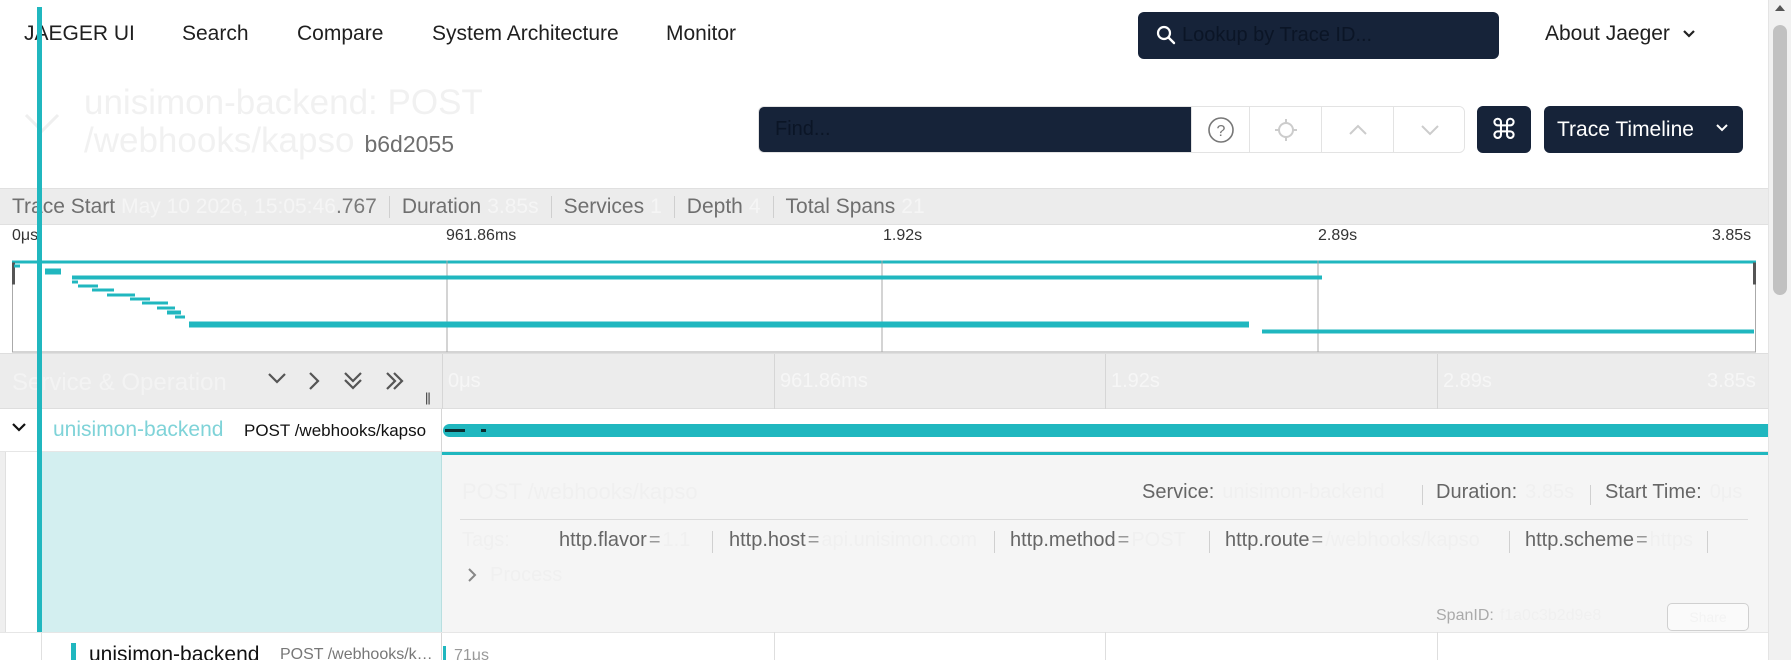 The width and height of the screenshot is (1791, 660). I want to click on minimap-tick: 0μs, so click(25, 235).